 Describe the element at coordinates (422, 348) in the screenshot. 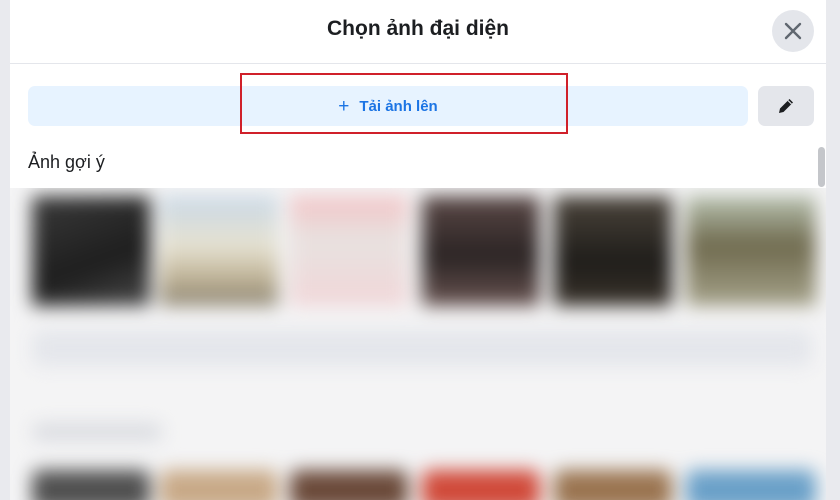

I see `see-more-button` at that location.